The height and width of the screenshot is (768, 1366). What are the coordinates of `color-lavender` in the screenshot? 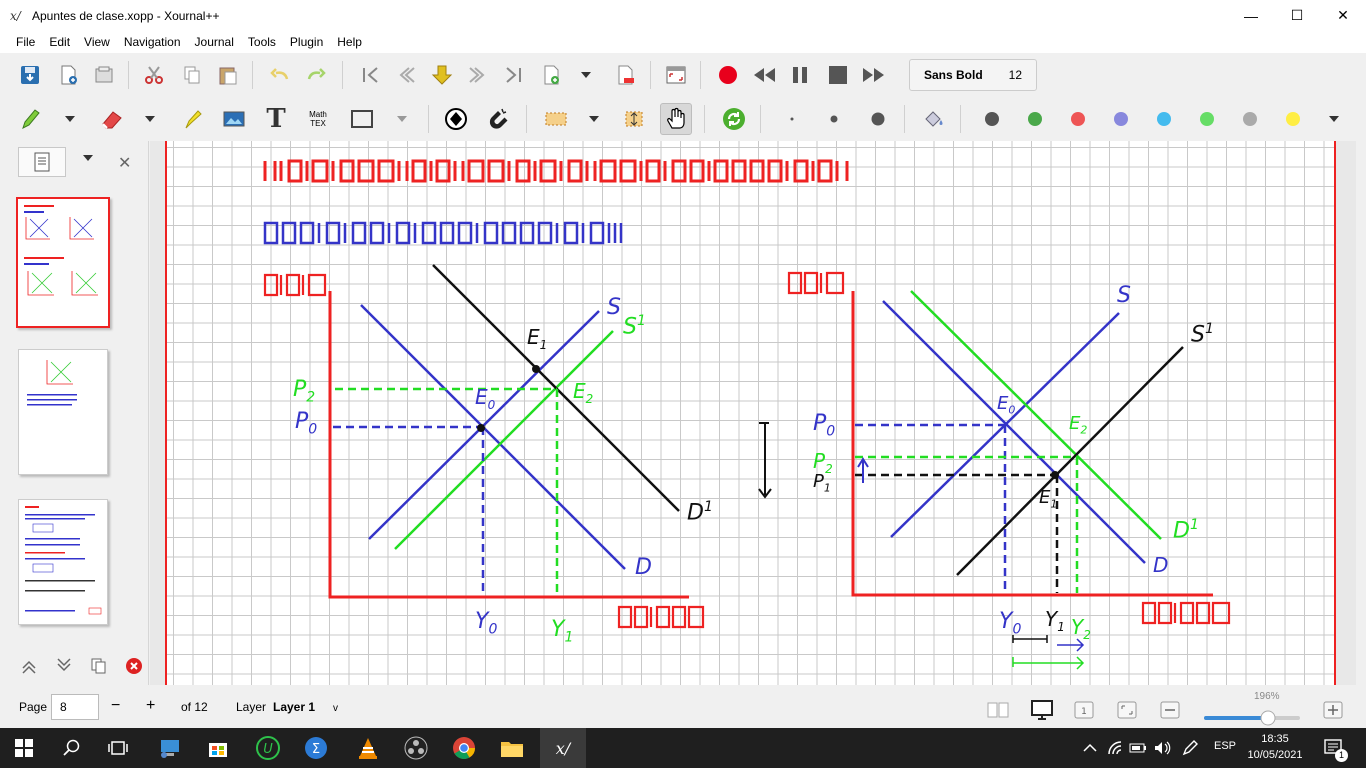 It's located at (1121, 119).